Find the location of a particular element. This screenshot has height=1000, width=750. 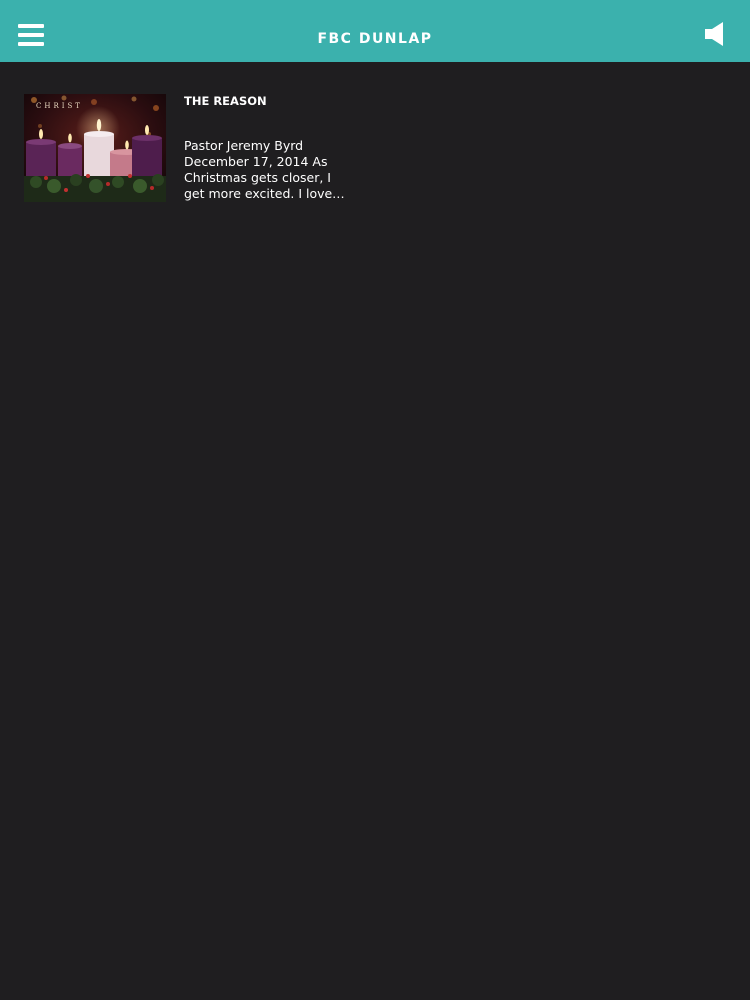

post-title: THE REASON is located at coordinates (269, 101).